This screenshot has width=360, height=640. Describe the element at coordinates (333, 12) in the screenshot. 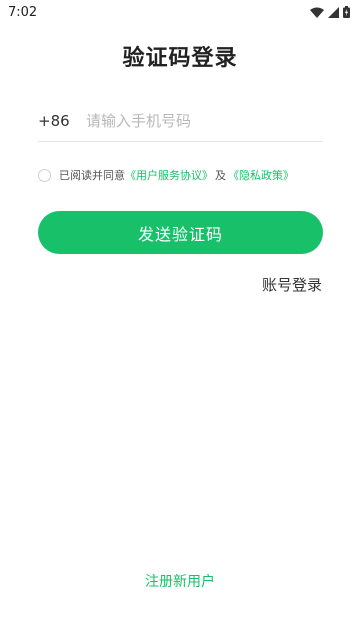

I see `signal-icon` at that location.